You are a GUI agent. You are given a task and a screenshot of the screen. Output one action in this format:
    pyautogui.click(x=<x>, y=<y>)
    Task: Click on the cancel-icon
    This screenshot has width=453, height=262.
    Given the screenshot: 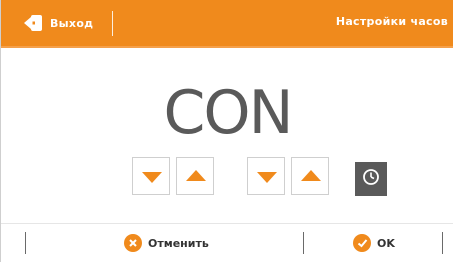 What is the action you would take?
    pyautogui.click(x=133, y=243)
    